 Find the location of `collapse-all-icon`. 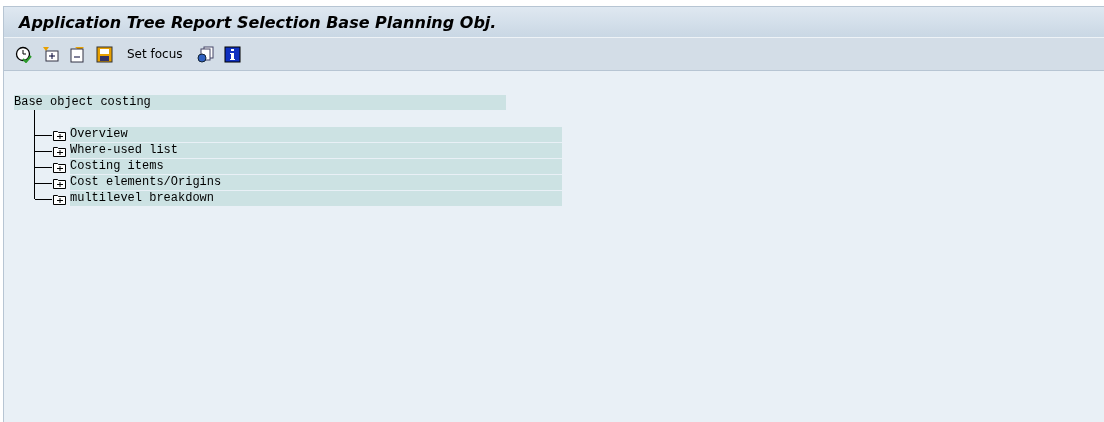

collapse-all-icon is located at coordinates (77, 54).